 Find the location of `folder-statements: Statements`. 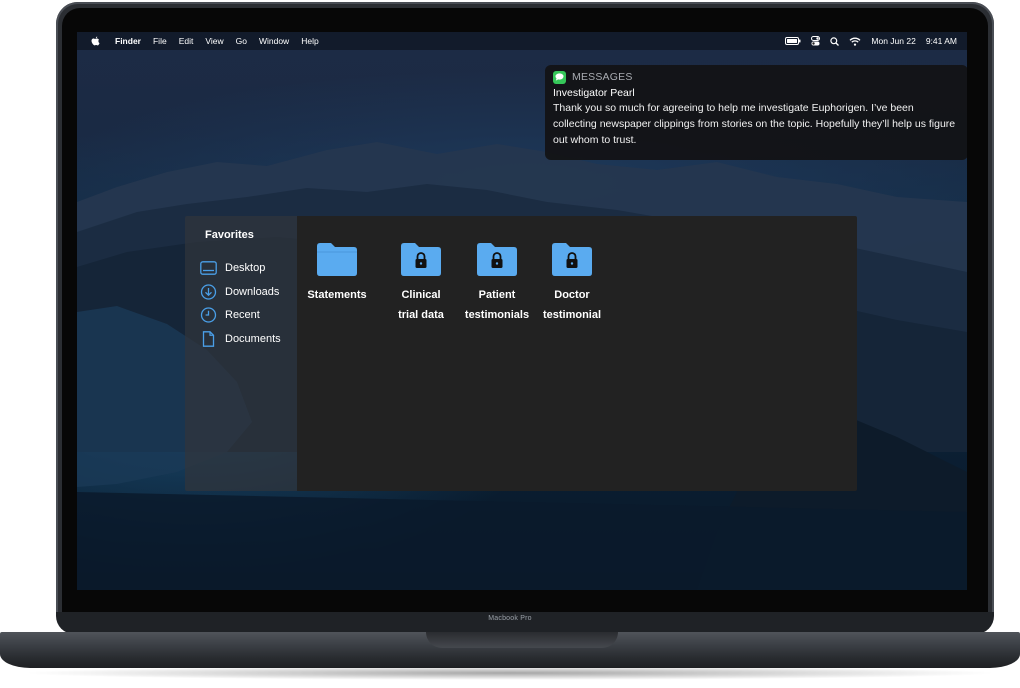

folder-statements: Statements is located at coordinates (337, 273).